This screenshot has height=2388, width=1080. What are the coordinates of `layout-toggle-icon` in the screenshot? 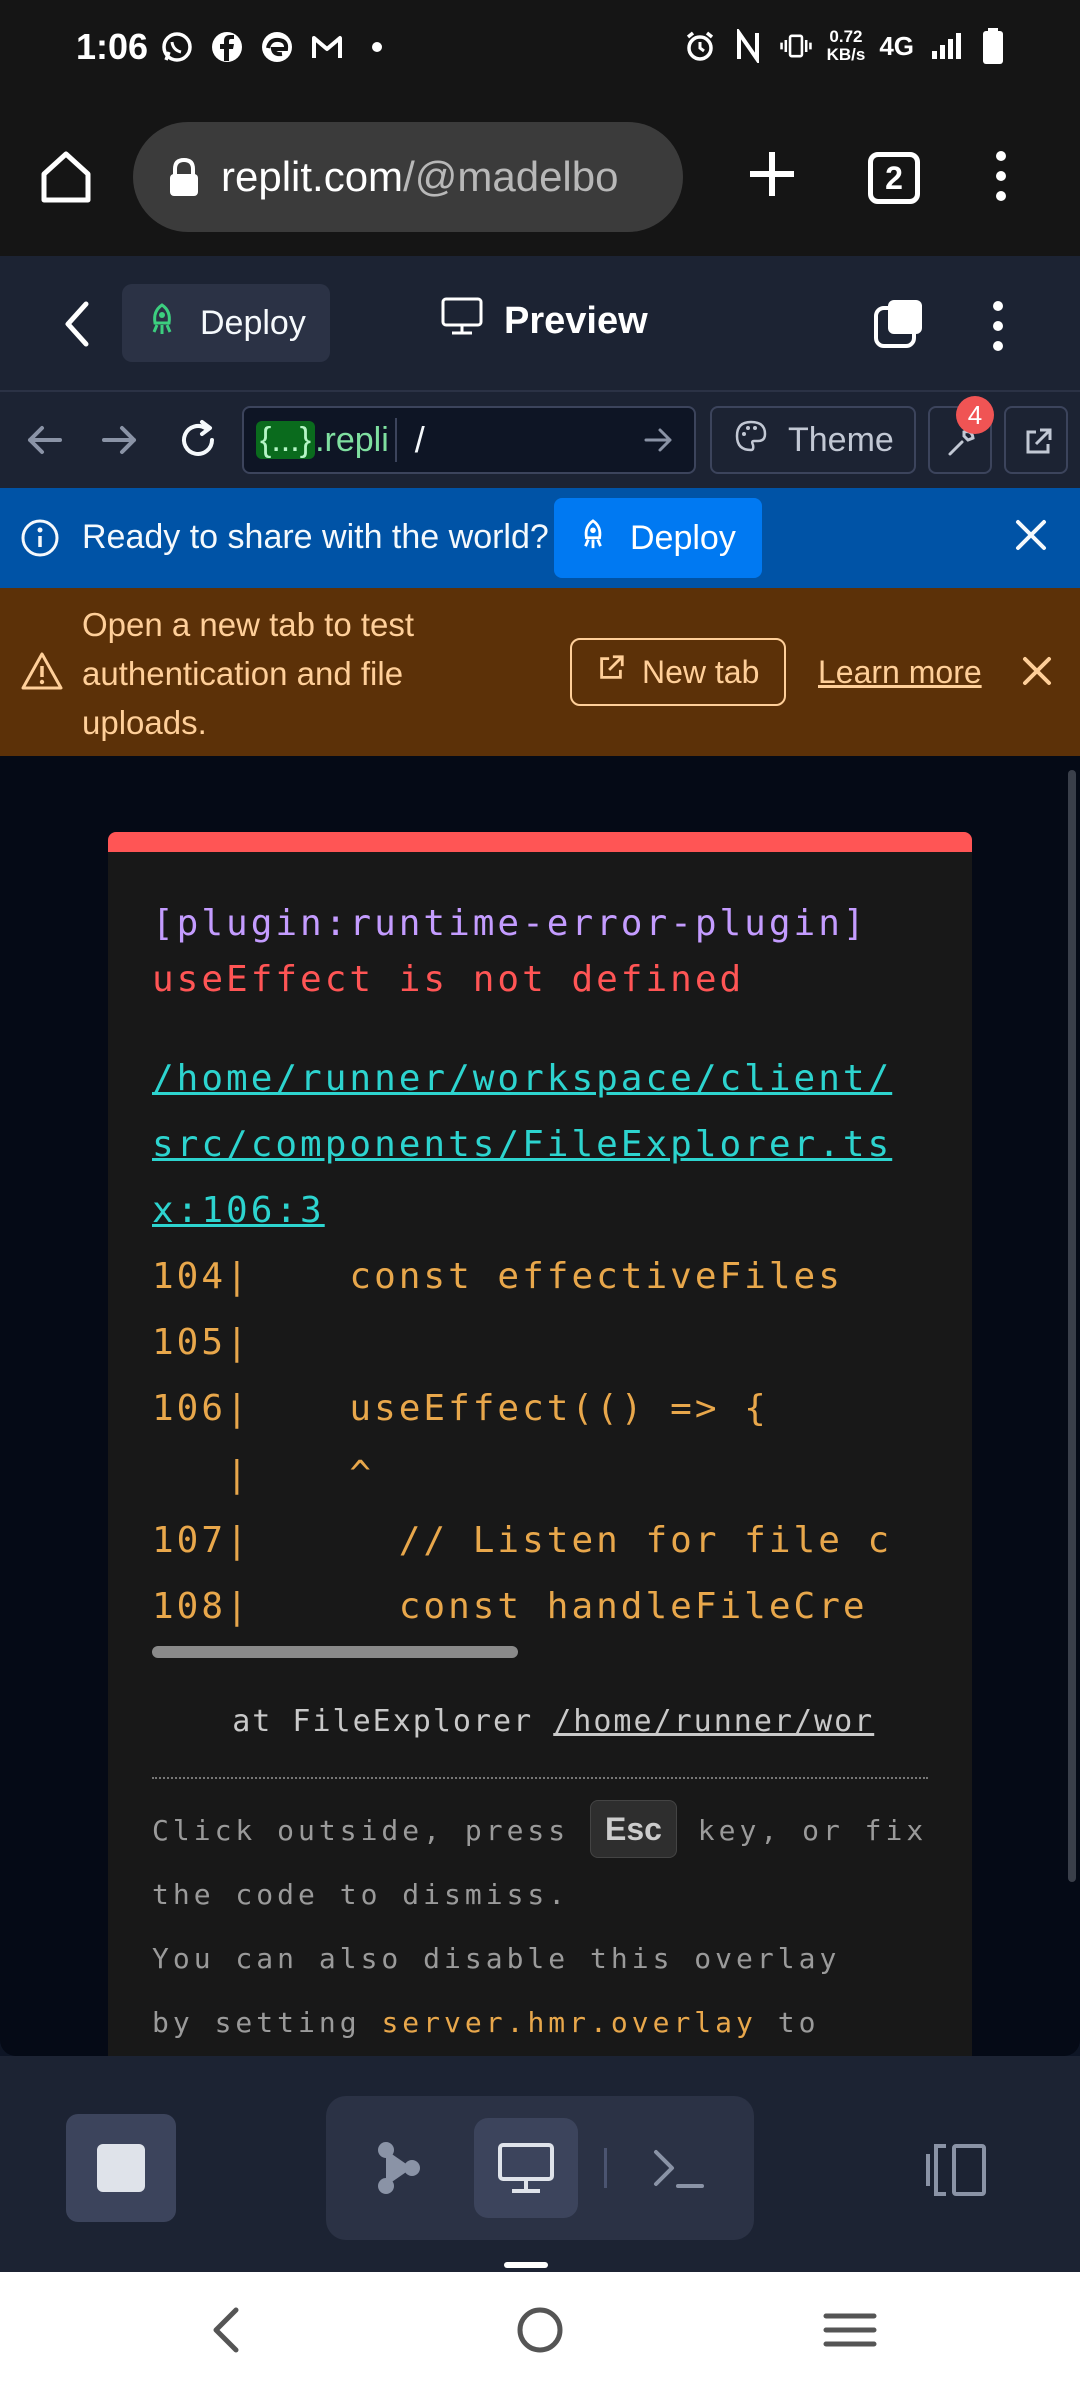 It's located at (957, 2170).